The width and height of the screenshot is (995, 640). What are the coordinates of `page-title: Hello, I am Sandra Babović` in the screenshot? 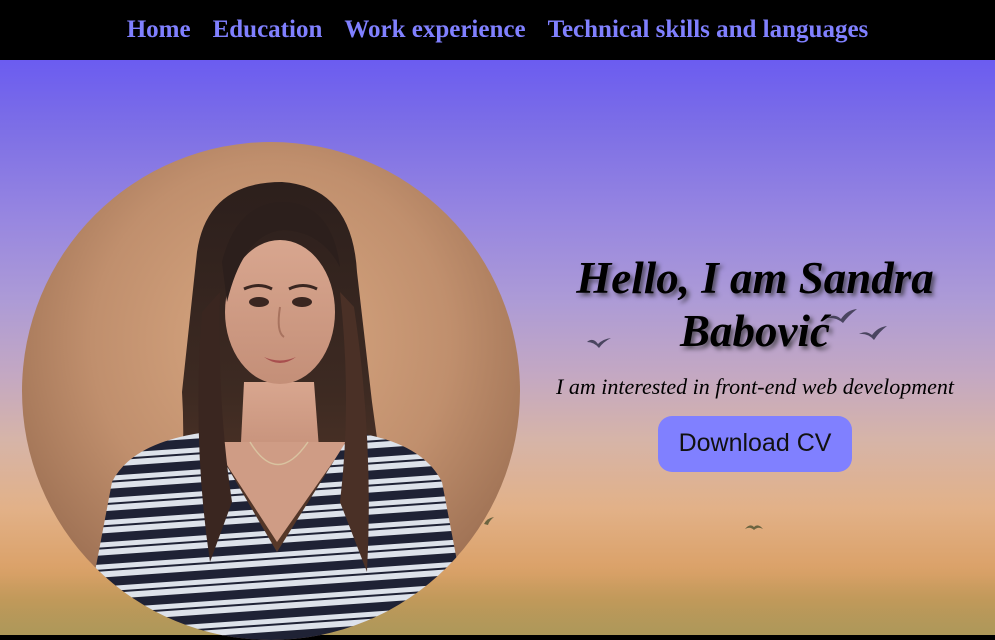 It's located at (755, 305).